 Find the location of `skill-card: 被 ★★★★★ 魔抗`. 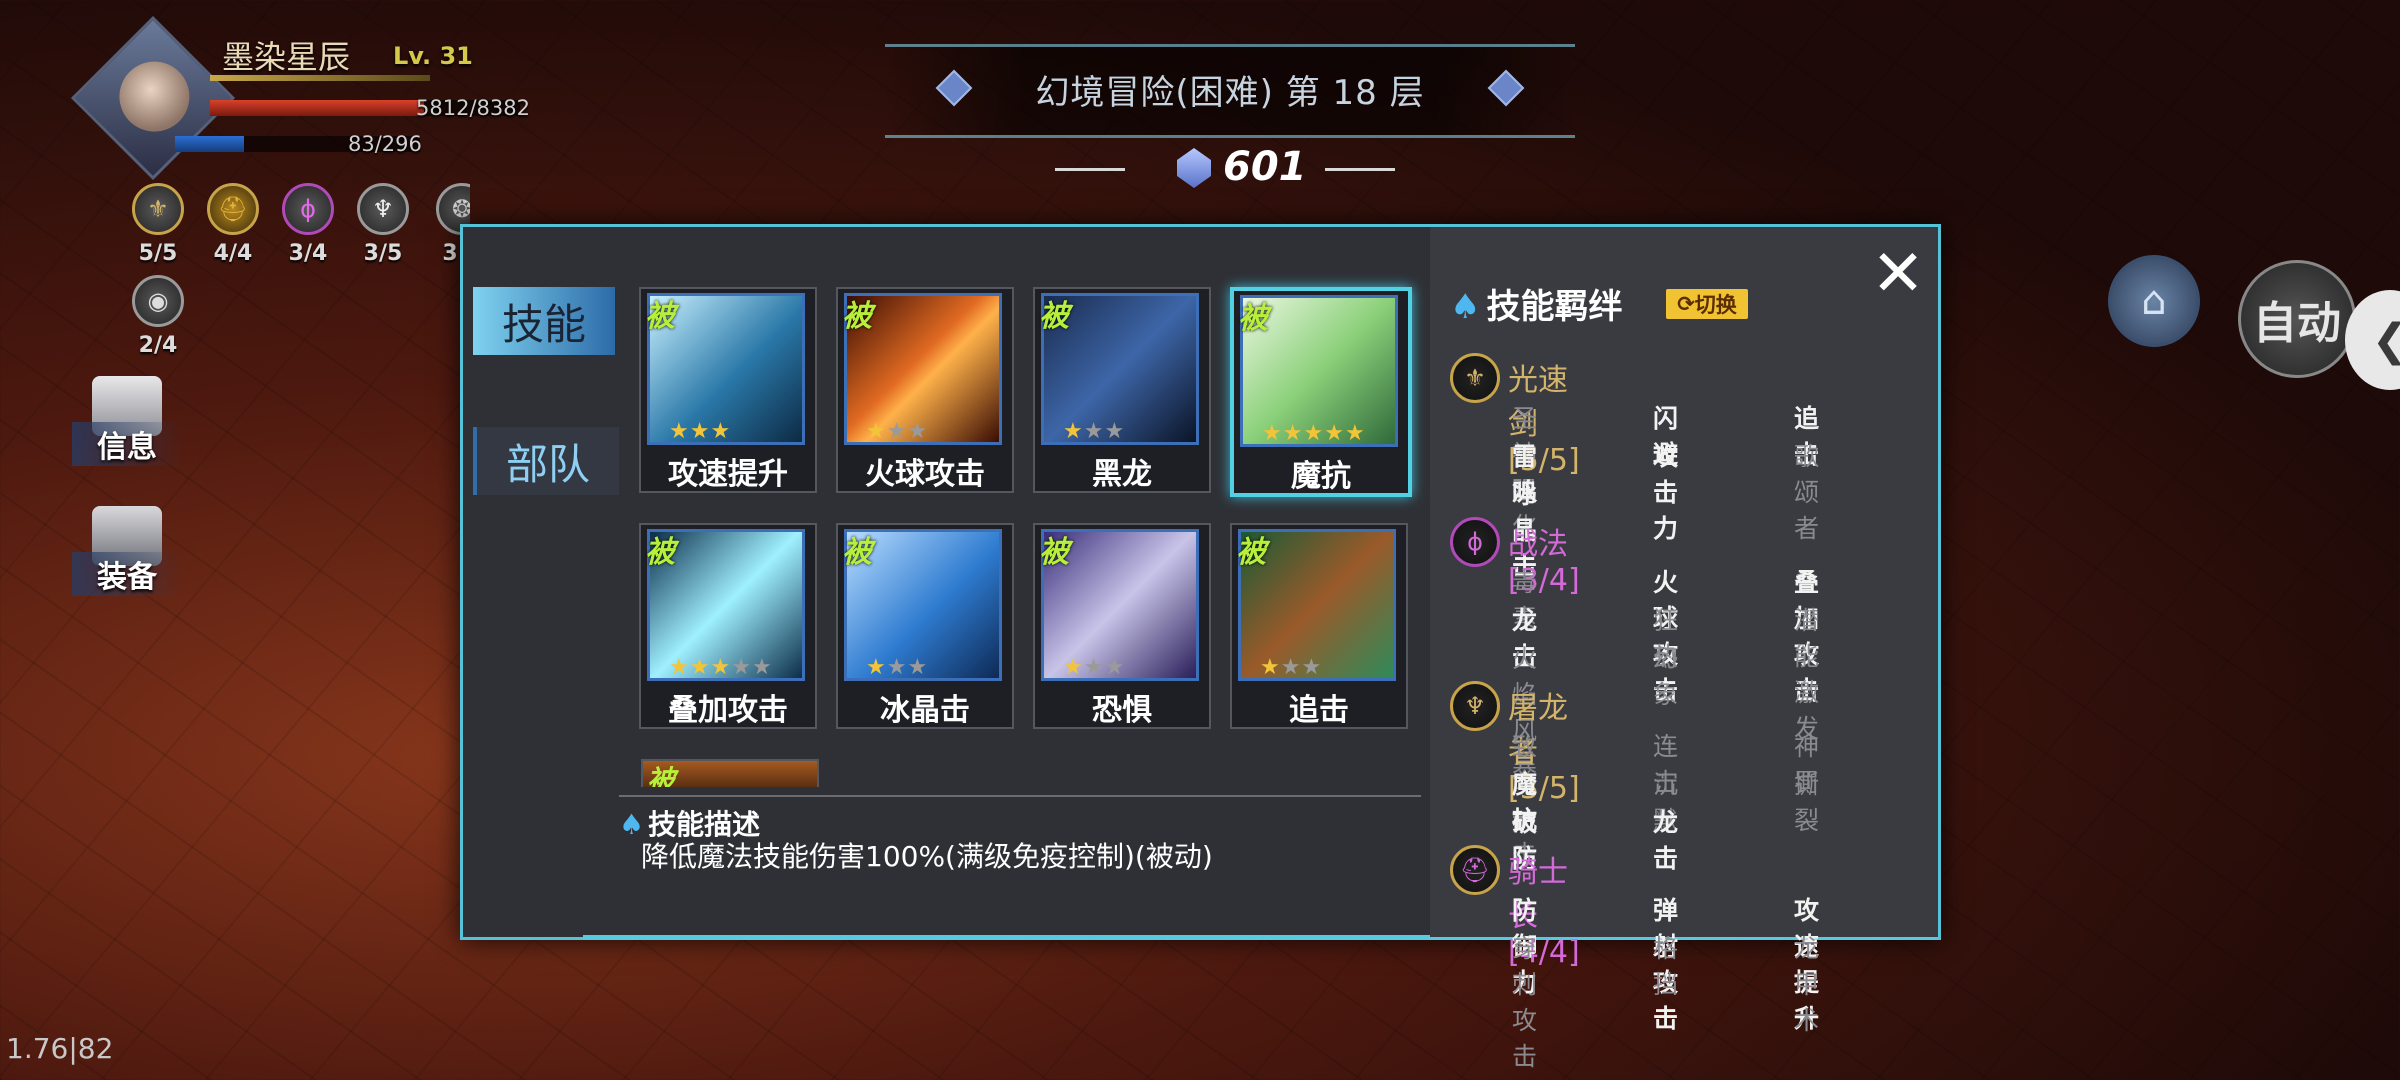

skill-card: 被 ★★★★★ 魔抗 is located at coordinates (1321, 392).